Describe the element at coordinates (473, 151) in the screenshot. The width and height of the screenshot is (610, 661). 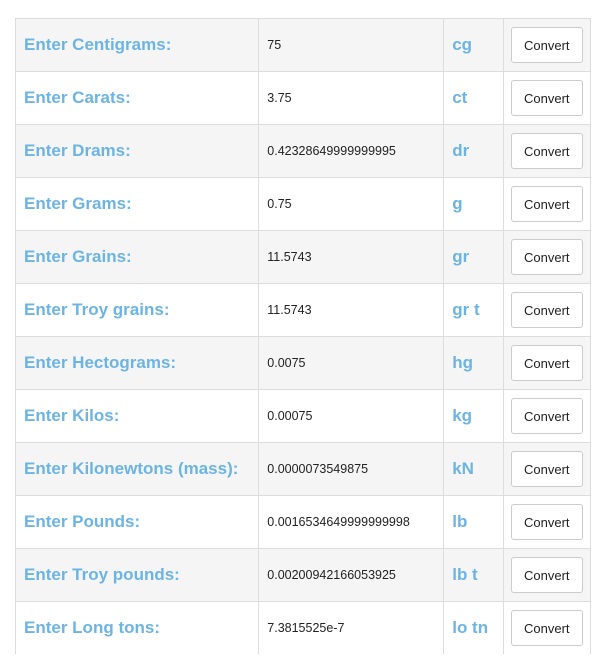
I see `unit-abbreviation: dr` at that location.